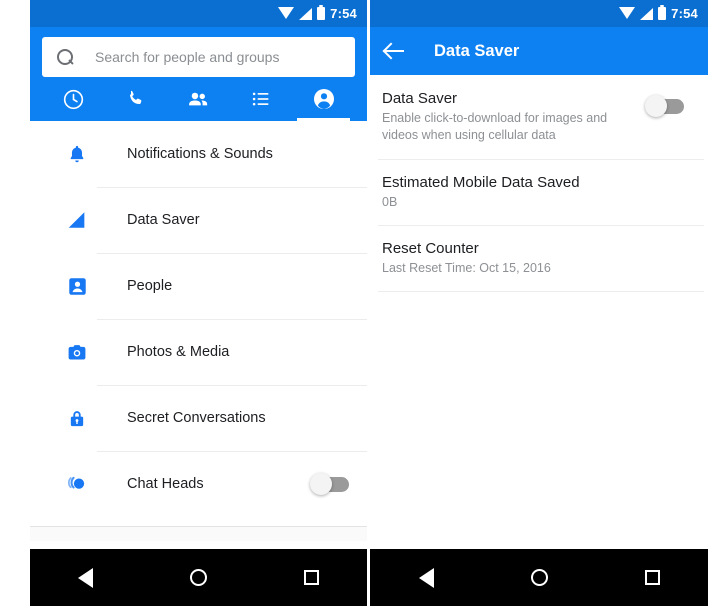 This screenshot has width=725, height=606. What do you see at coordinates (165, 484) in the screenshot?
I see `list-item-label: Chat Heads` at bounding box center [165, 484].